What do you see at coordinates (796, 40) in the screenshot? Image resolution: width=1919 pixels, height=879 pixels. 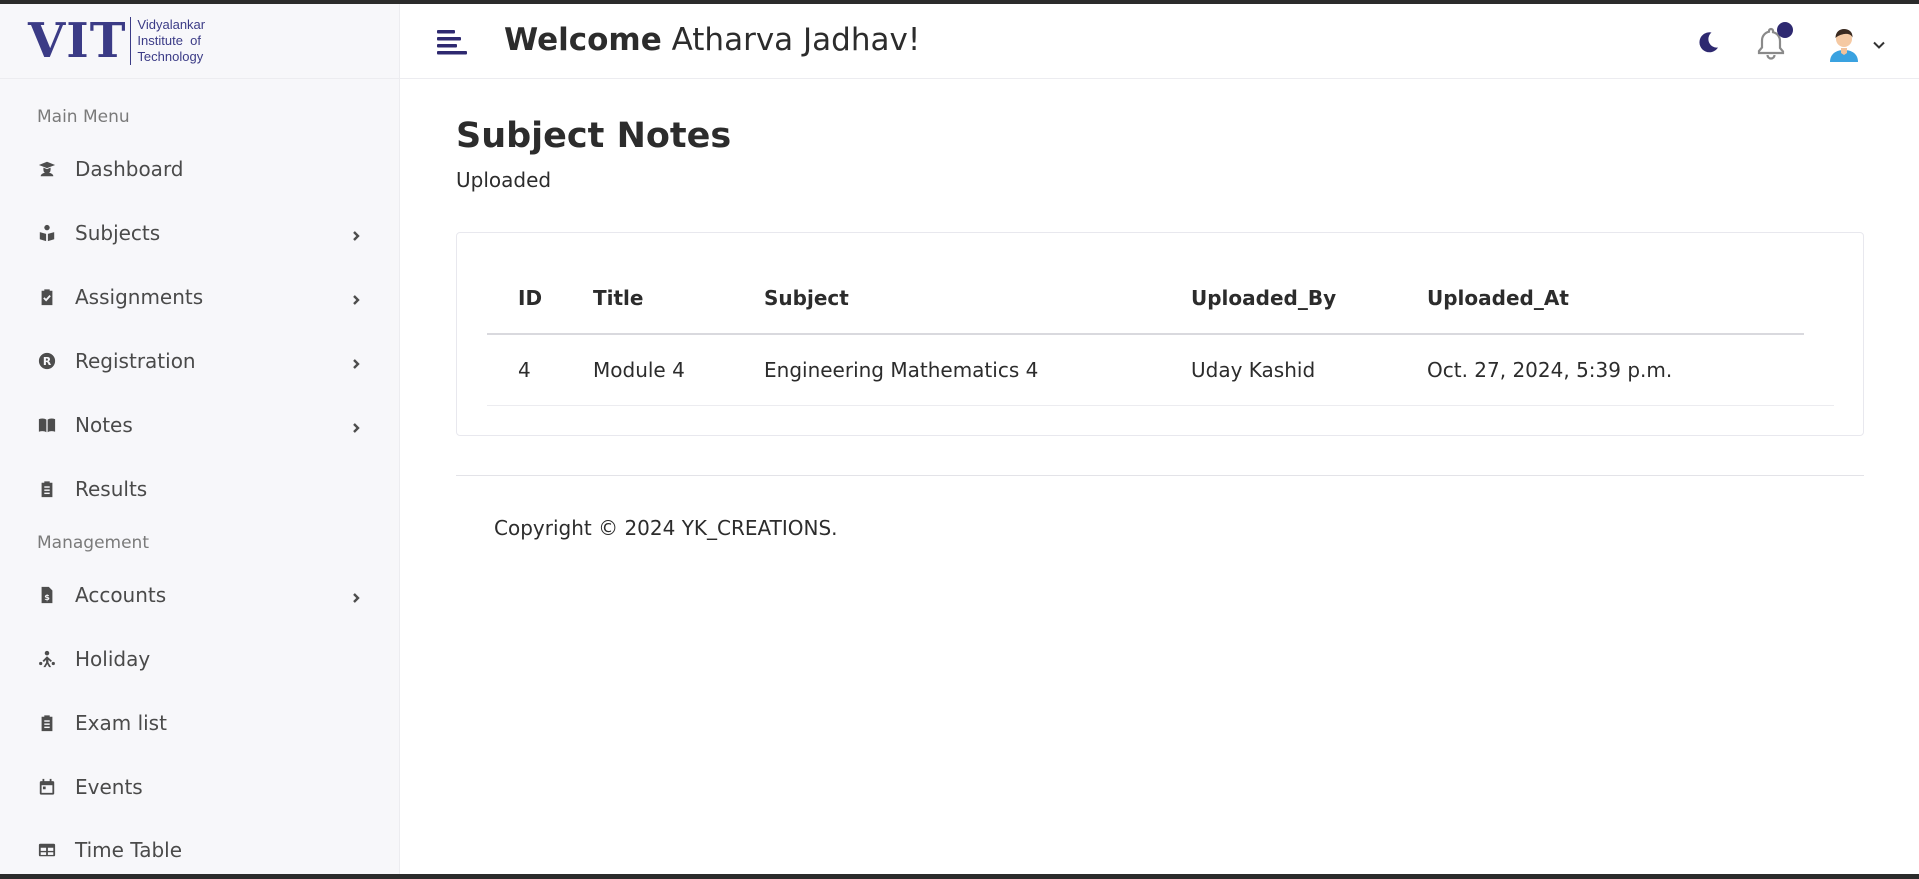 I see `user-name: Atharva Jadhav!` at bounding box center [796, 40].